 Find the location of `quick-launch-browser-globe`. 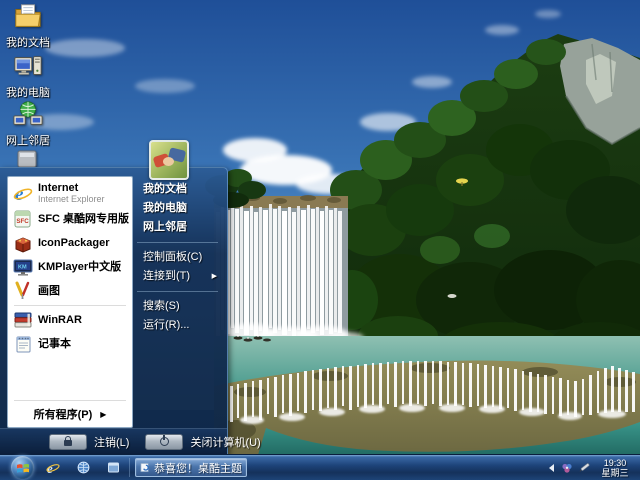

quick-launch-browser-globe is located at coordinates (83, 467).